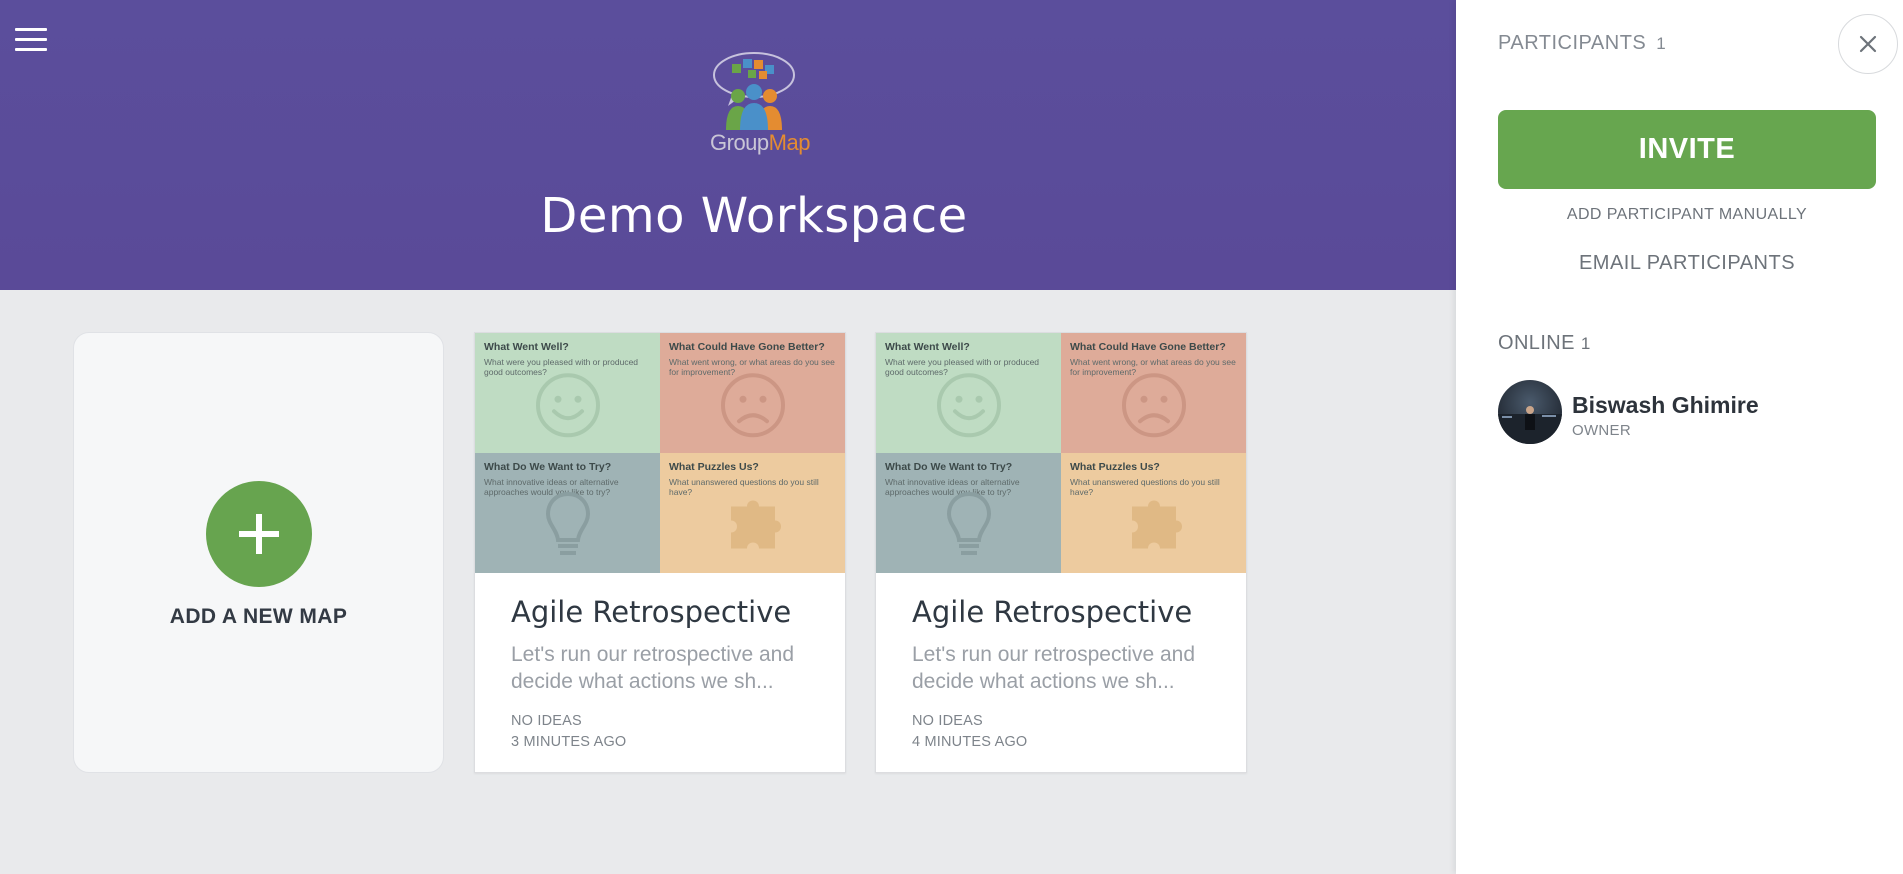 Image resolution: width=1903 pixels, height=874 pixels. I want to click on map-meta: NO IDEAS 4 MINUTES AGO, so click(1061, 732).